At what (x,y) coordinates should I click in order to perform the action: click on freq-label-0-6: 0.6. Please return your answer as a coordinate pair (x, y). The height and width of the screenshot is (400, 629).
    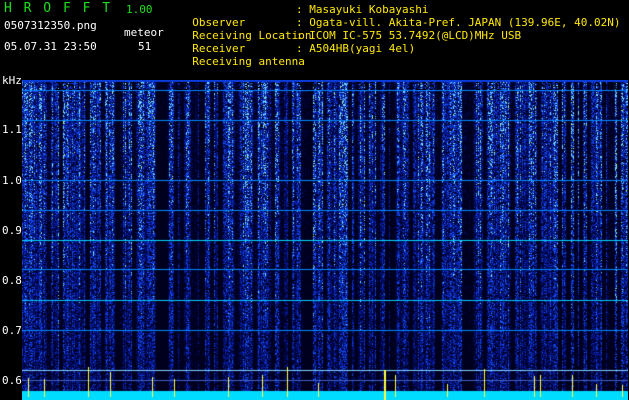
    Looking at the image, I should click on (12, 380).